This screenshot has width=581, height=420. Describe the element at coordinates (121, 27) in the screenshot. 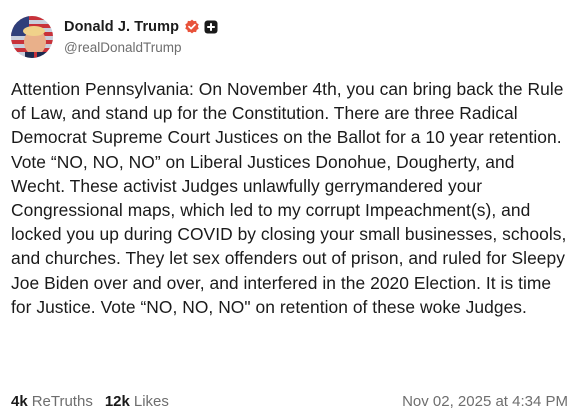

I see `display-name: Donald J. Trump` at that location.